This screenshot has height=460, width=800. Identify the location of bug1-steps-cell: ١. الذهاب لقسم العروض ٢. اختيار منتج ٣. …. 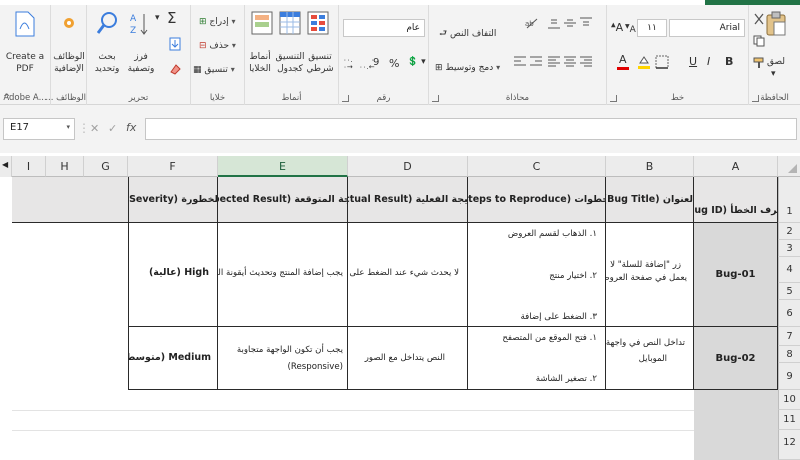
(537, 275).